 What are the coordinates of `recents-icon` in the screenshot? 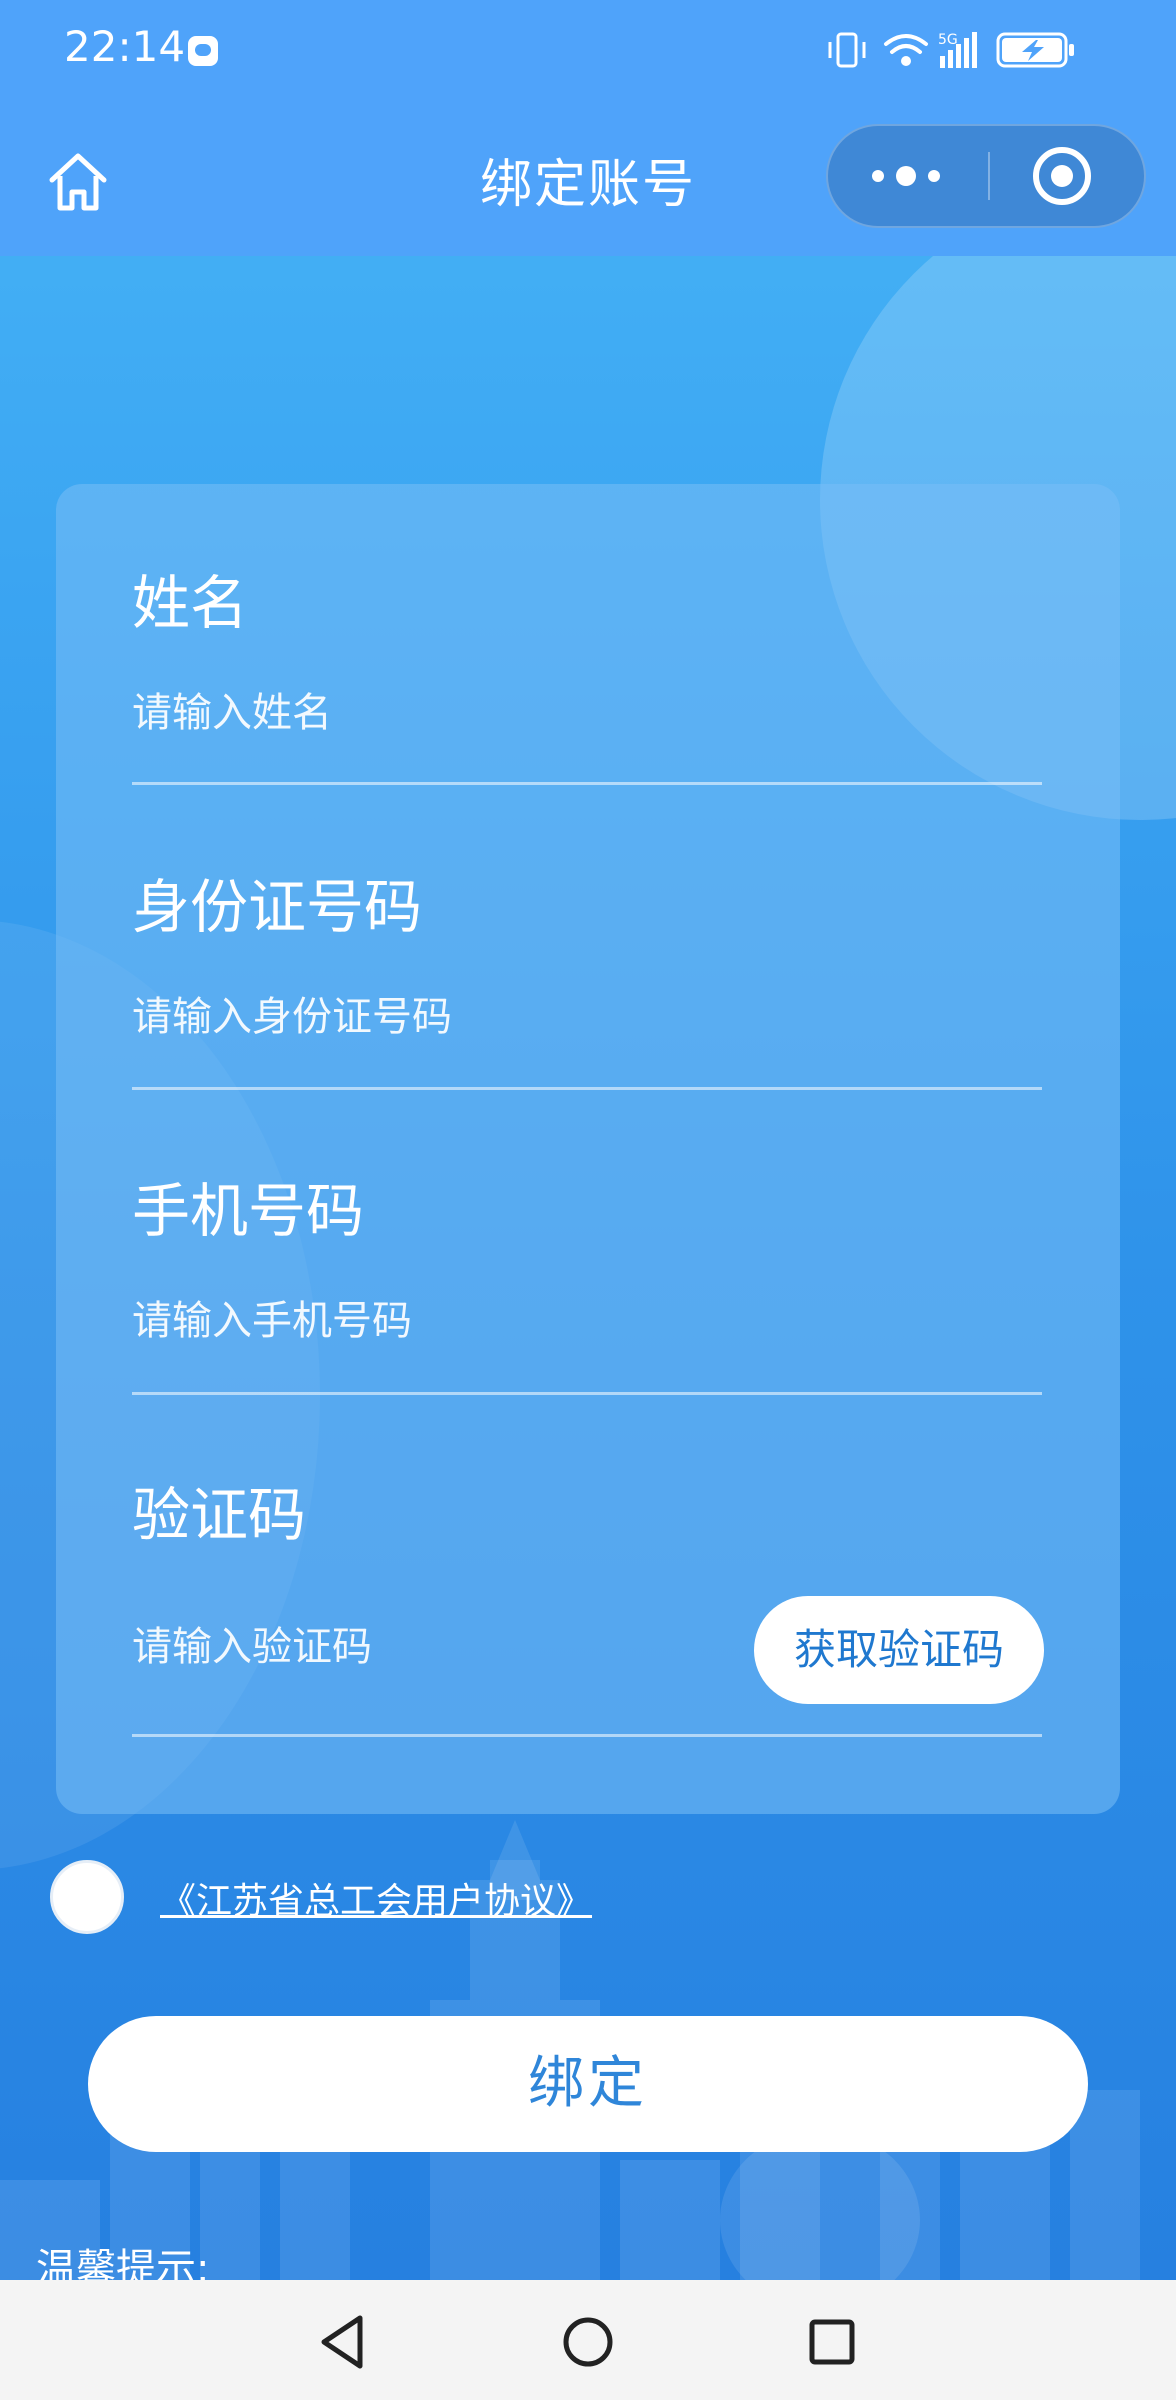 It's located at (832, 2342).